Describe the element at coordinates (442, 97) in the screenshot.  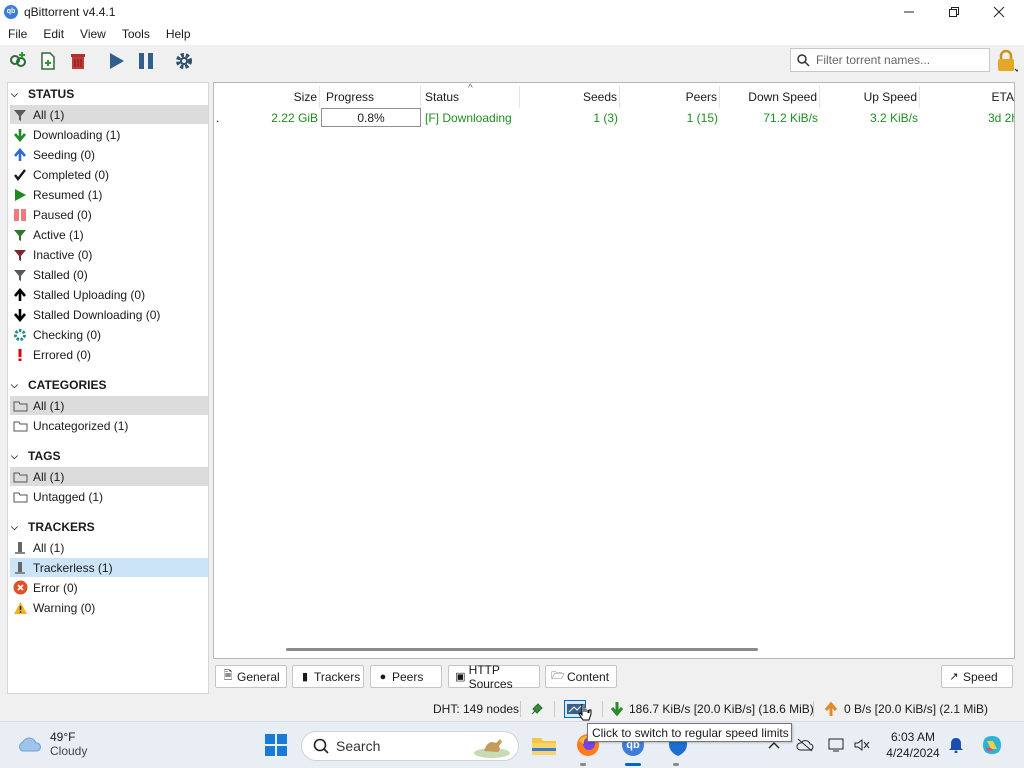
I see `column-label: Status` at that location.